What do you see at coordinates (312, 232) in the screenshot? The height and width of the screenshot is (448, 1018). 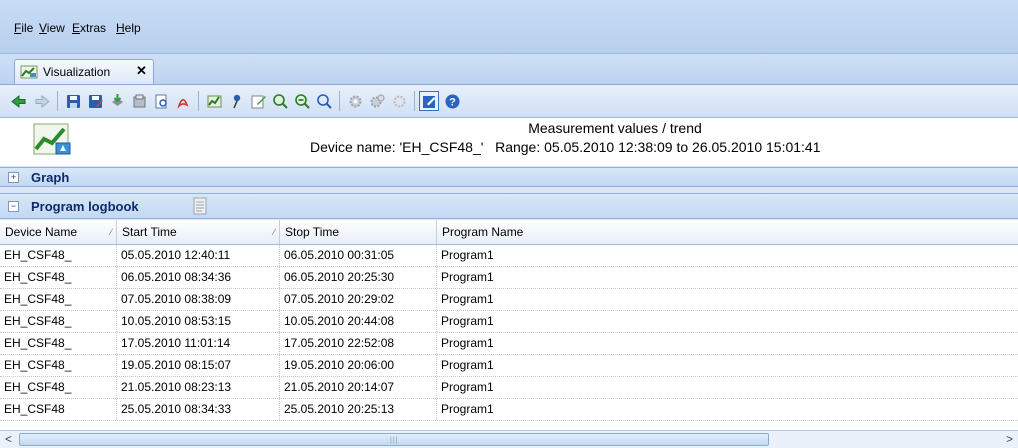 I see `column-header-label: Stop Time` at bounding box center [312, 232].